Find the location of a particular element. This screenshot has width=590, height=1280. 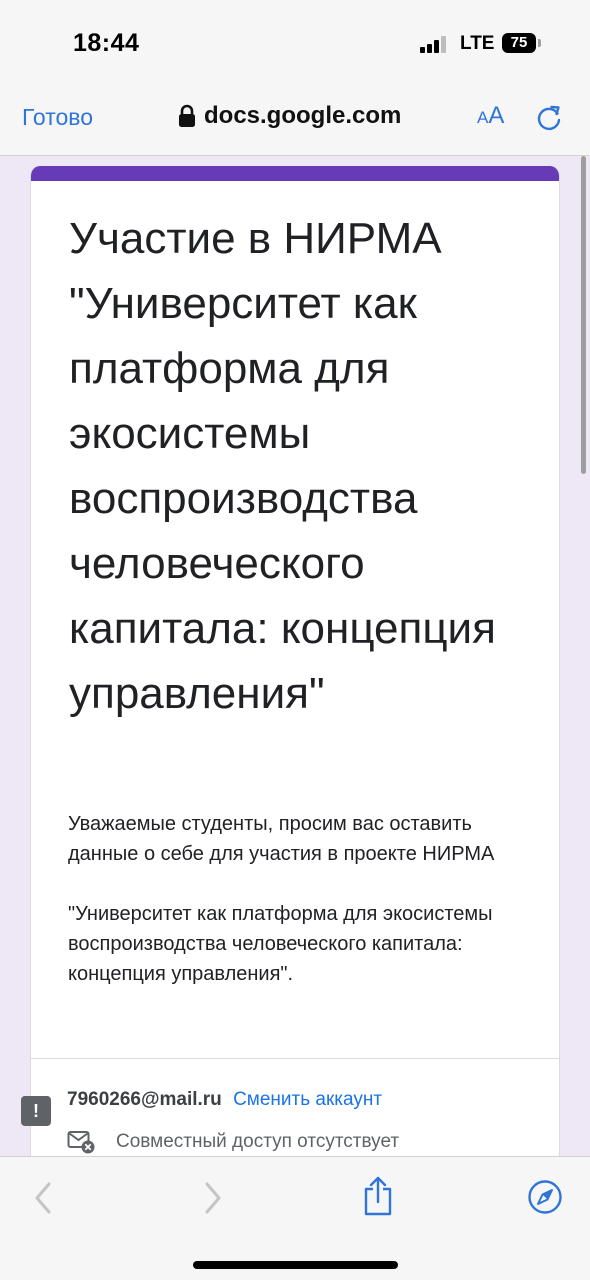

feedback-icon: ! is located at coordinates (36, 1111).